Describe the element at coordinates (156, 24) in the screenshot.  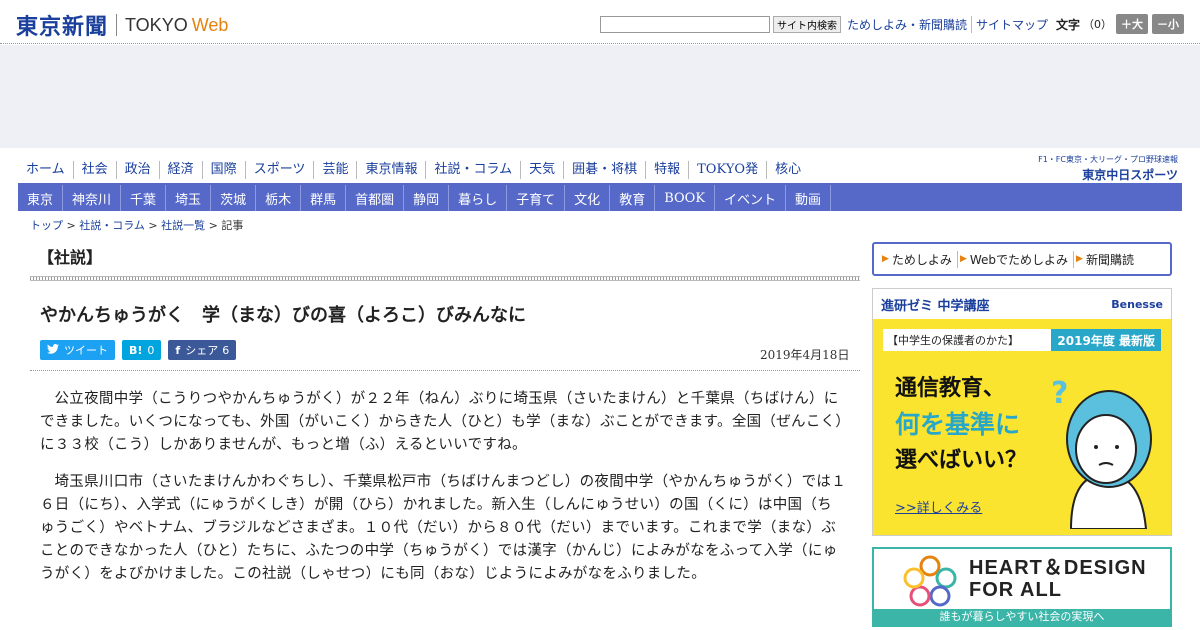
I see `logo-english: TOKYO` at that location.